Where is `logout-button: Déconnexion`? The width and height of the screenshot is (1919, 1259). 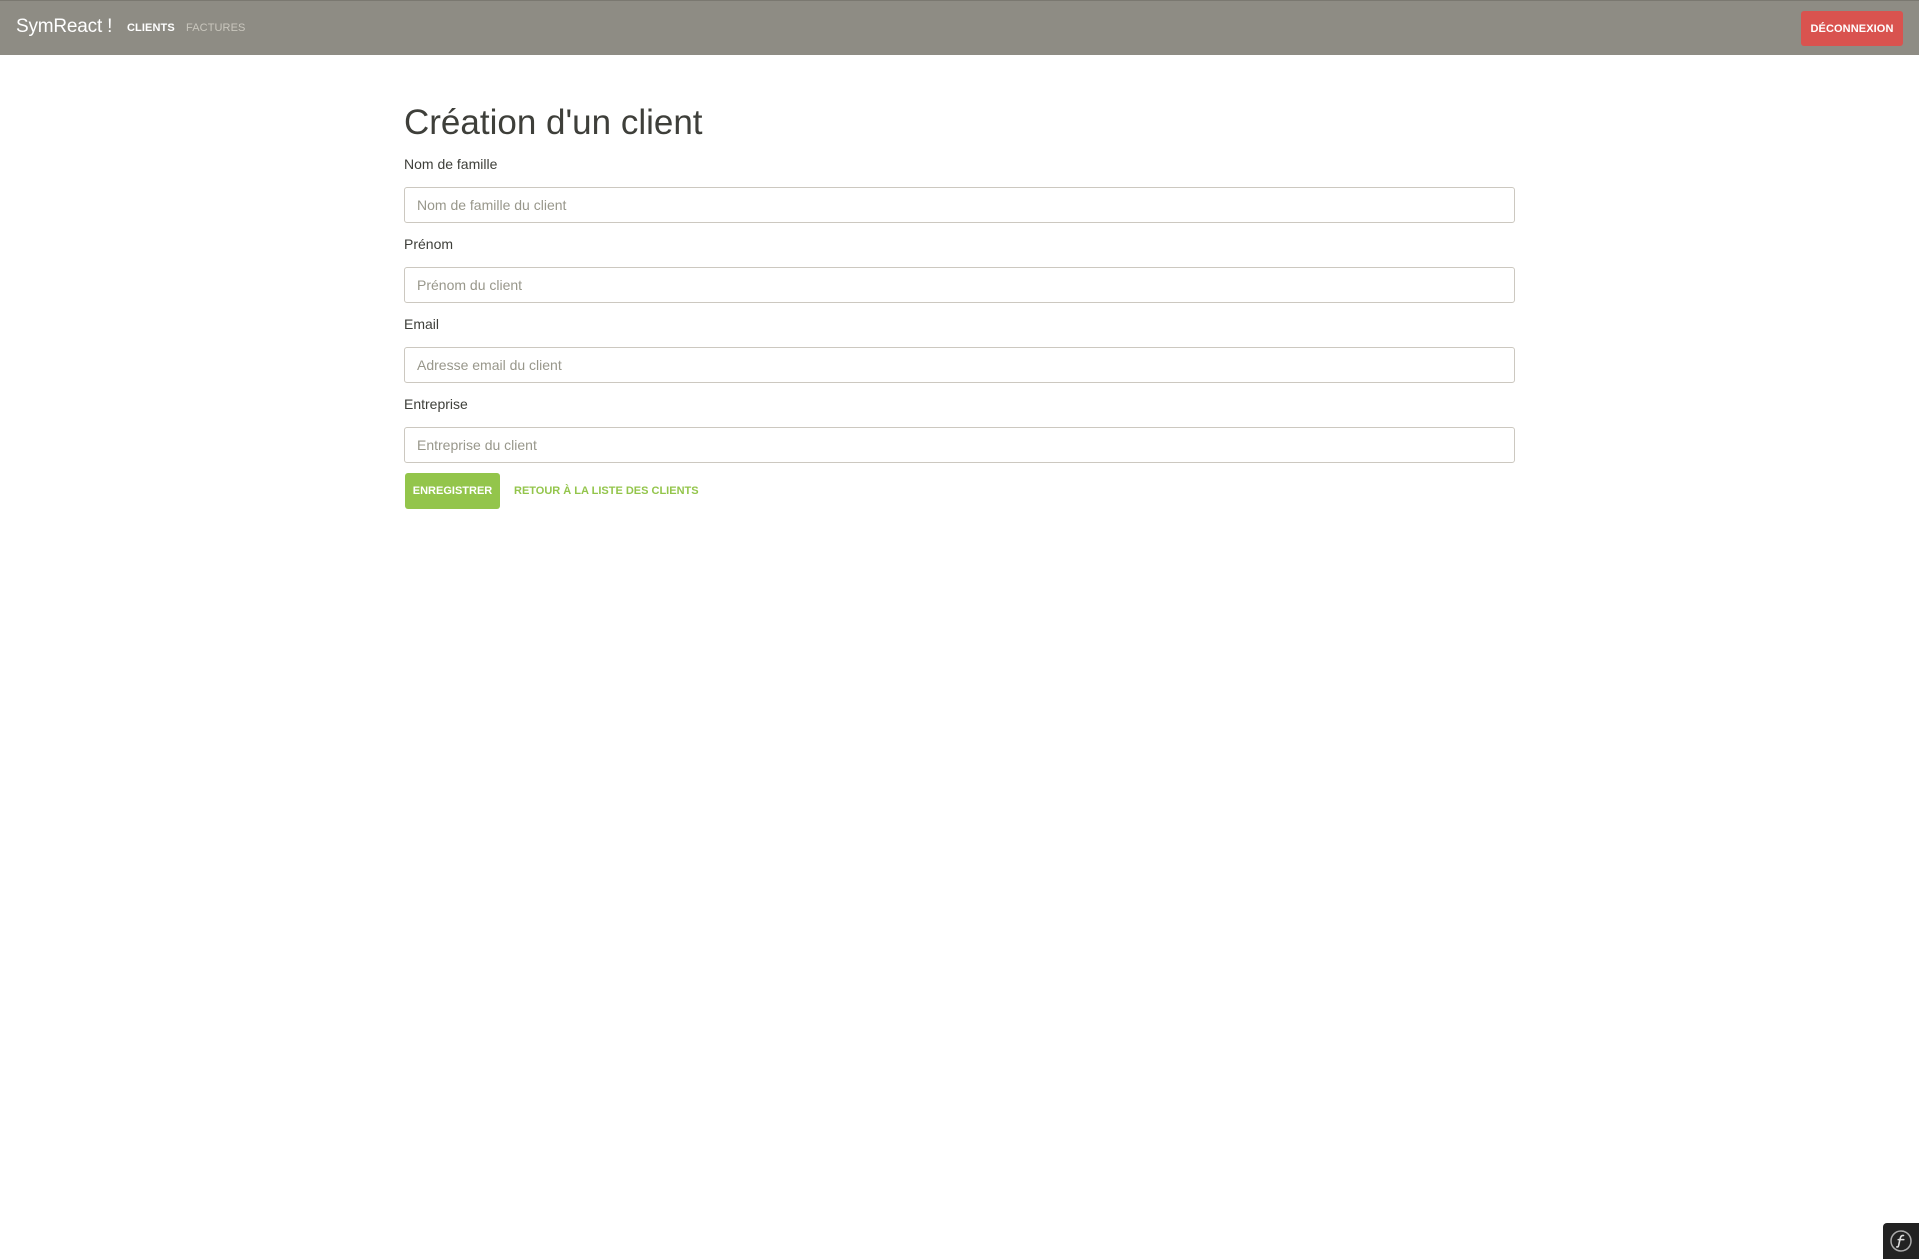 logout-button: Déconnexion is located at coordinates (1852, 28).